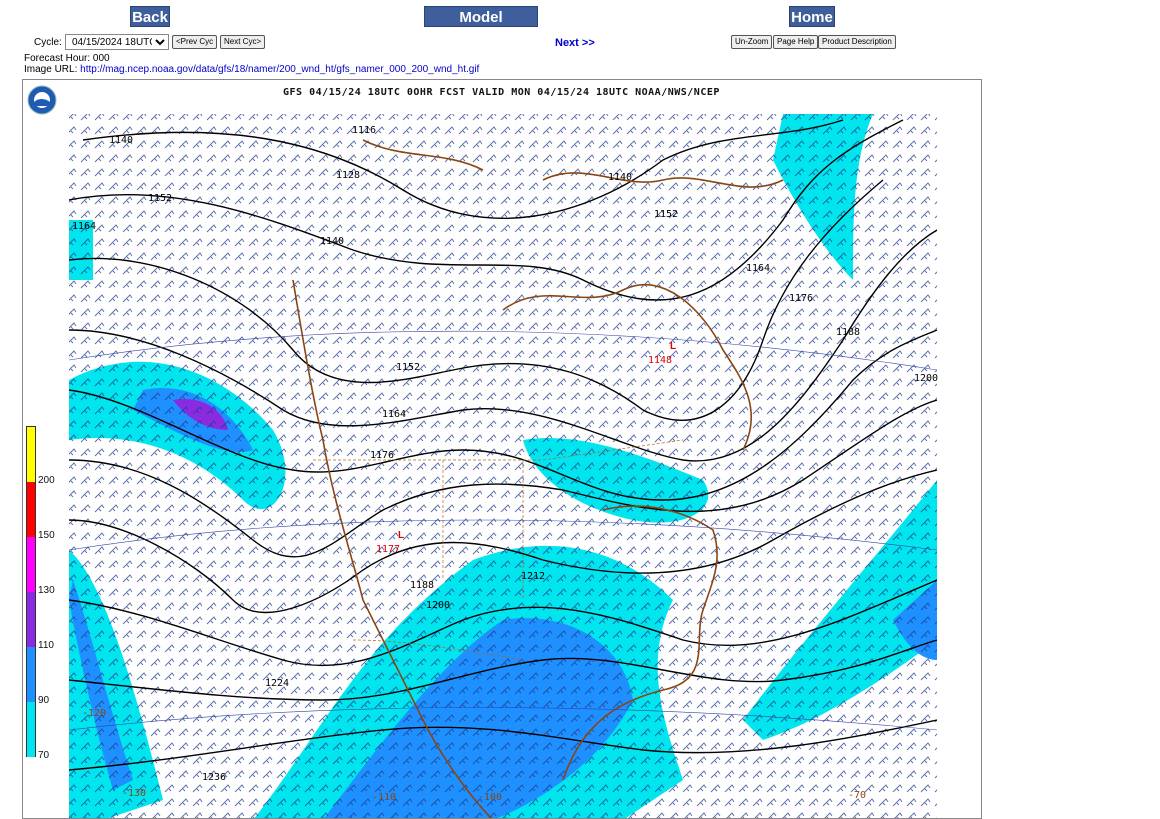 The width and height of the screenshot is (1160, 819). I want to click on prev-cycle-button: <Prev Cyc, so click(195, 42).